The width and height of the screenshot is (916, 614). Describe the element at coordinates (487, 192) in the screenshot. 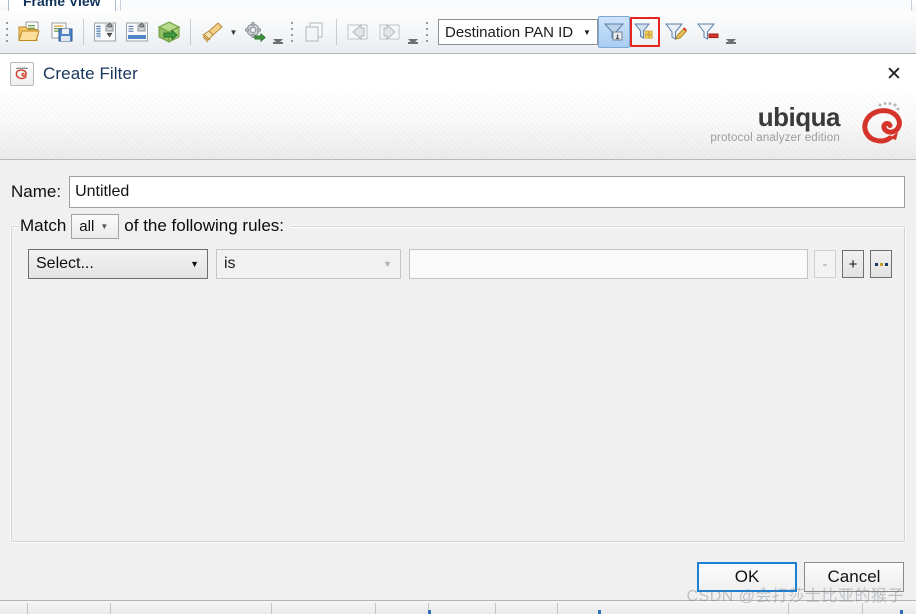

I see `filter-name-input: Untitled` at that location.